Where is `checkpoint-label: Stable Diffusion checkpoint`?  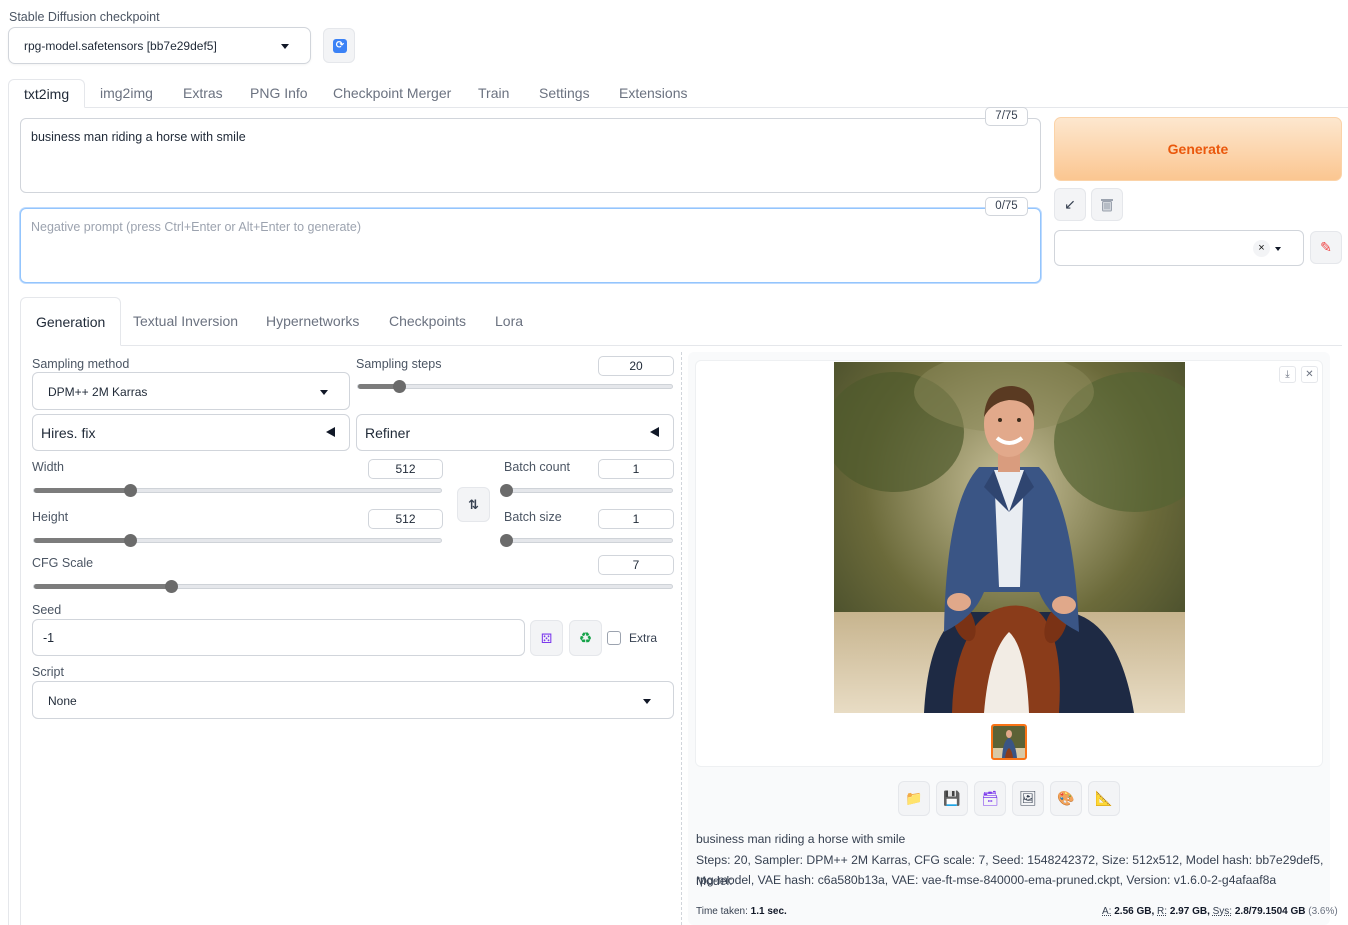 checkpoint-label: Stable Diffusion checkpoint is located at coordinates (84, 17).